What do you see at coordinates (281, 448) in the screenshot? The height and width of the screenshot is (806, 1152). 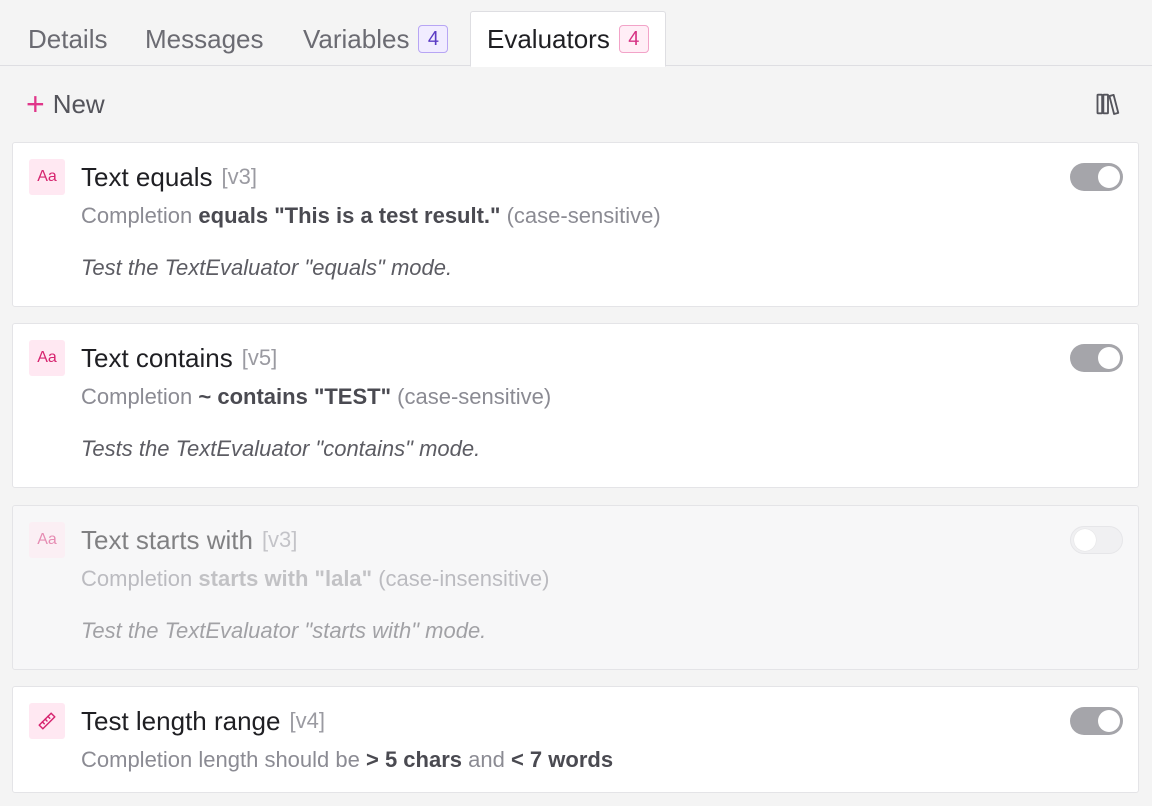 I see `evaluator-description: Tests the TextEvaluator "contains" mode.` at bounding box center [281, 448].